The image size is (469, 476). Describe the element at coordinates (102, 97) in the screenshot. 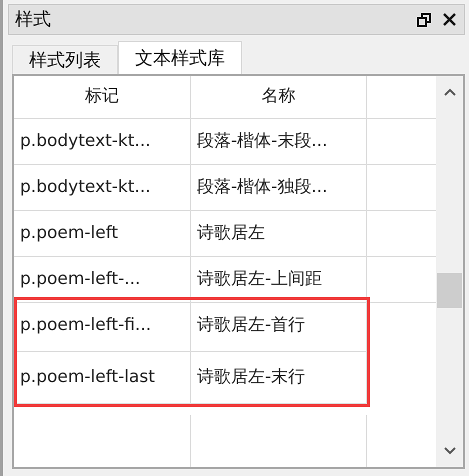

I see `column-header: 标记` at that location.